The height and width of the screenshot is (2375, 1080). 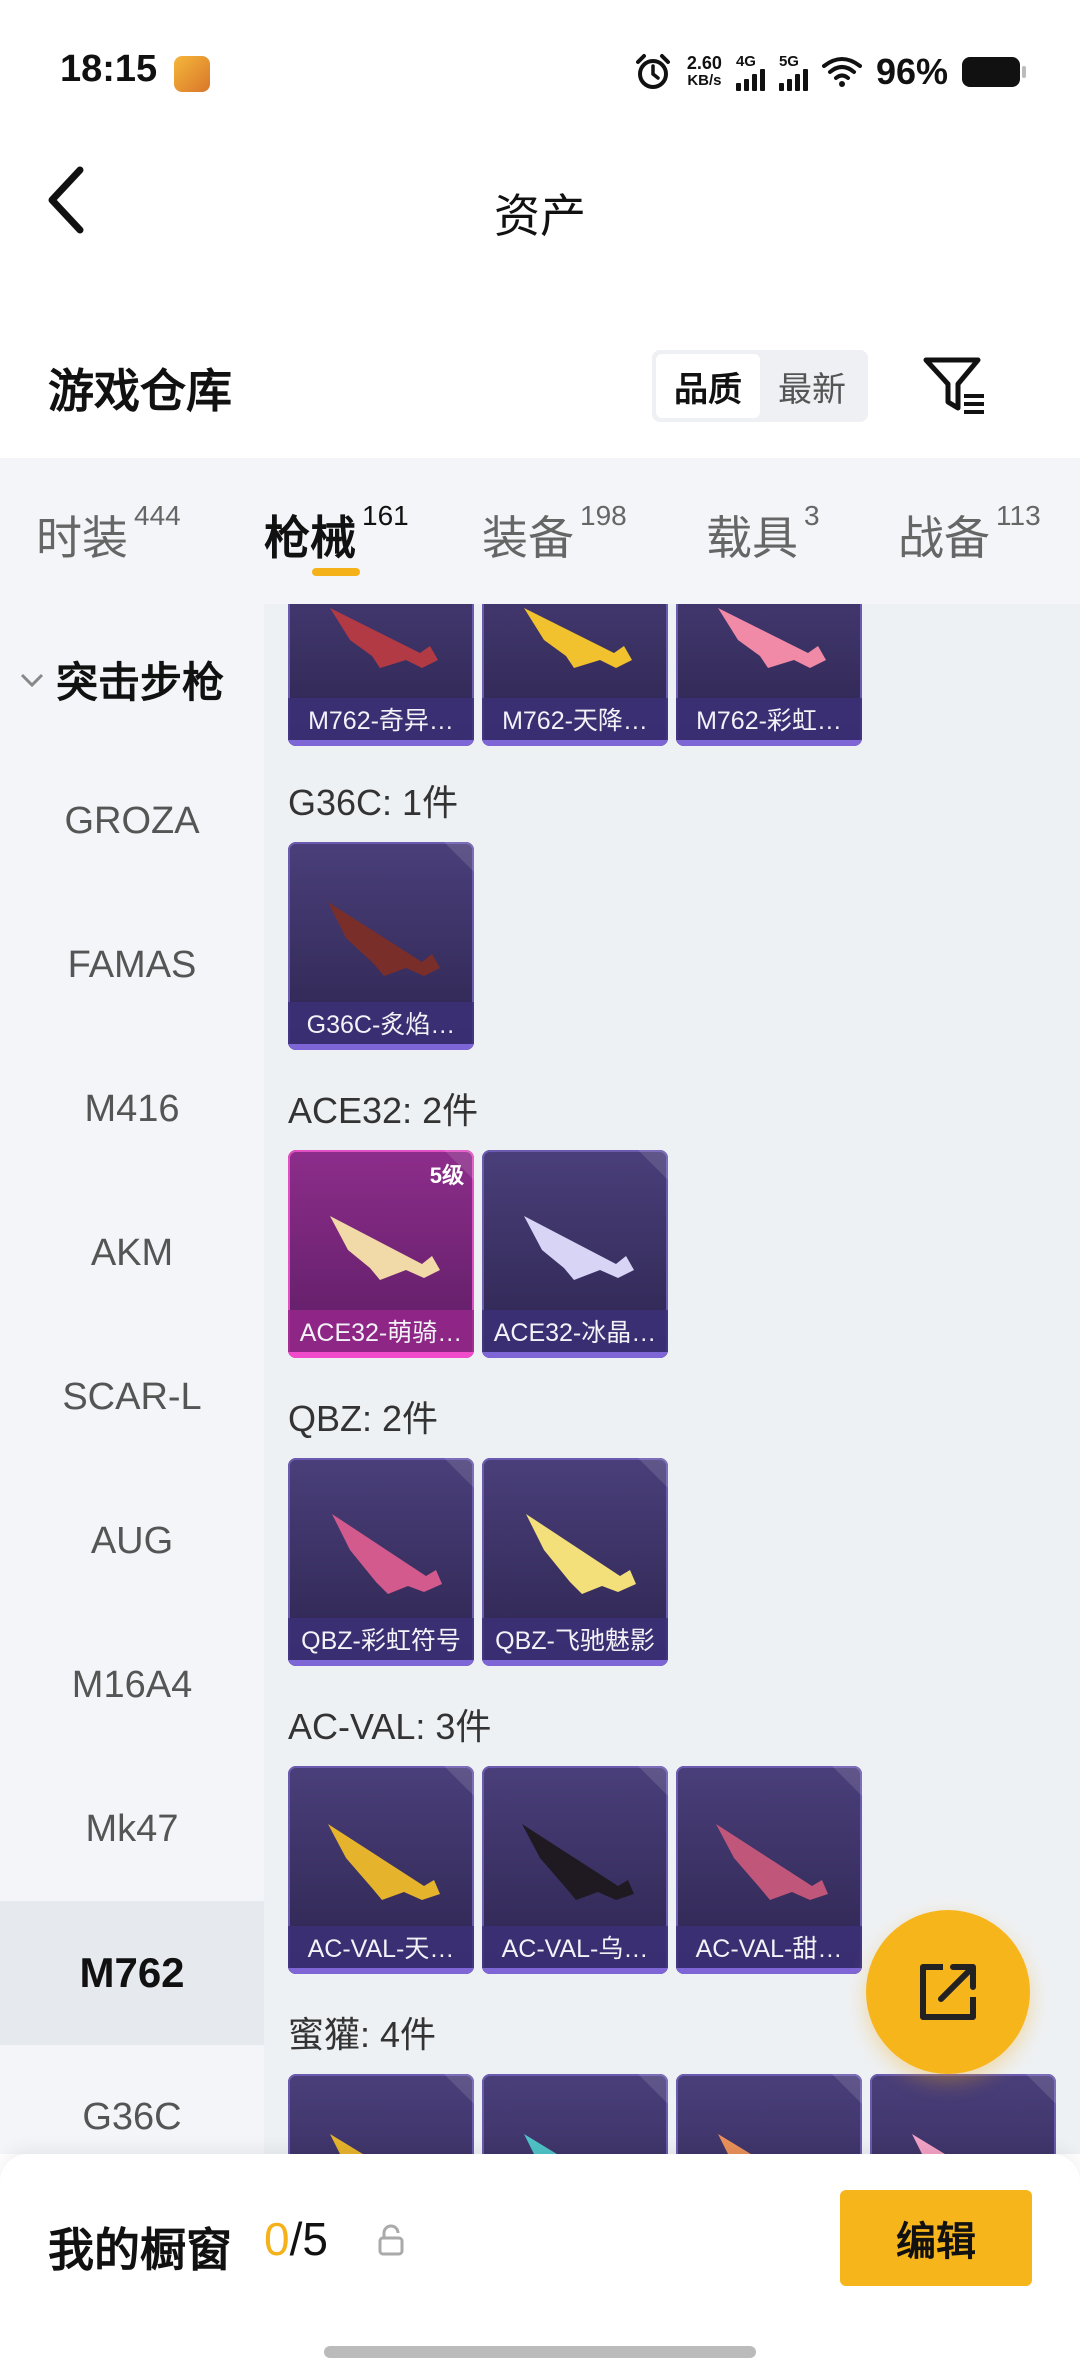 What do you see at coordinates (812, 386) in the screenshot?
I see `sort-latest-option: 最新` at bounding box center [812, 386].